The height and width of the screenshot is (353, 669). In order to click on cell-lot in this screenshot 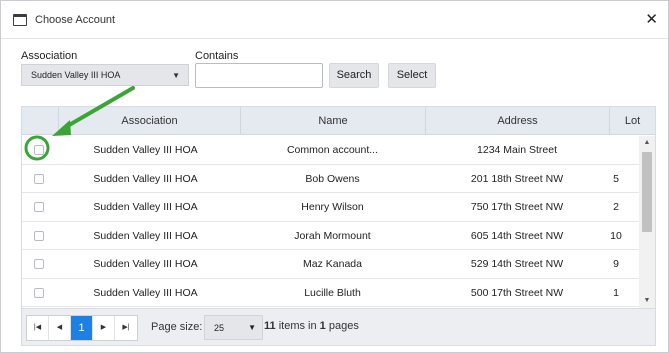, I will do `click(616, 150)`.